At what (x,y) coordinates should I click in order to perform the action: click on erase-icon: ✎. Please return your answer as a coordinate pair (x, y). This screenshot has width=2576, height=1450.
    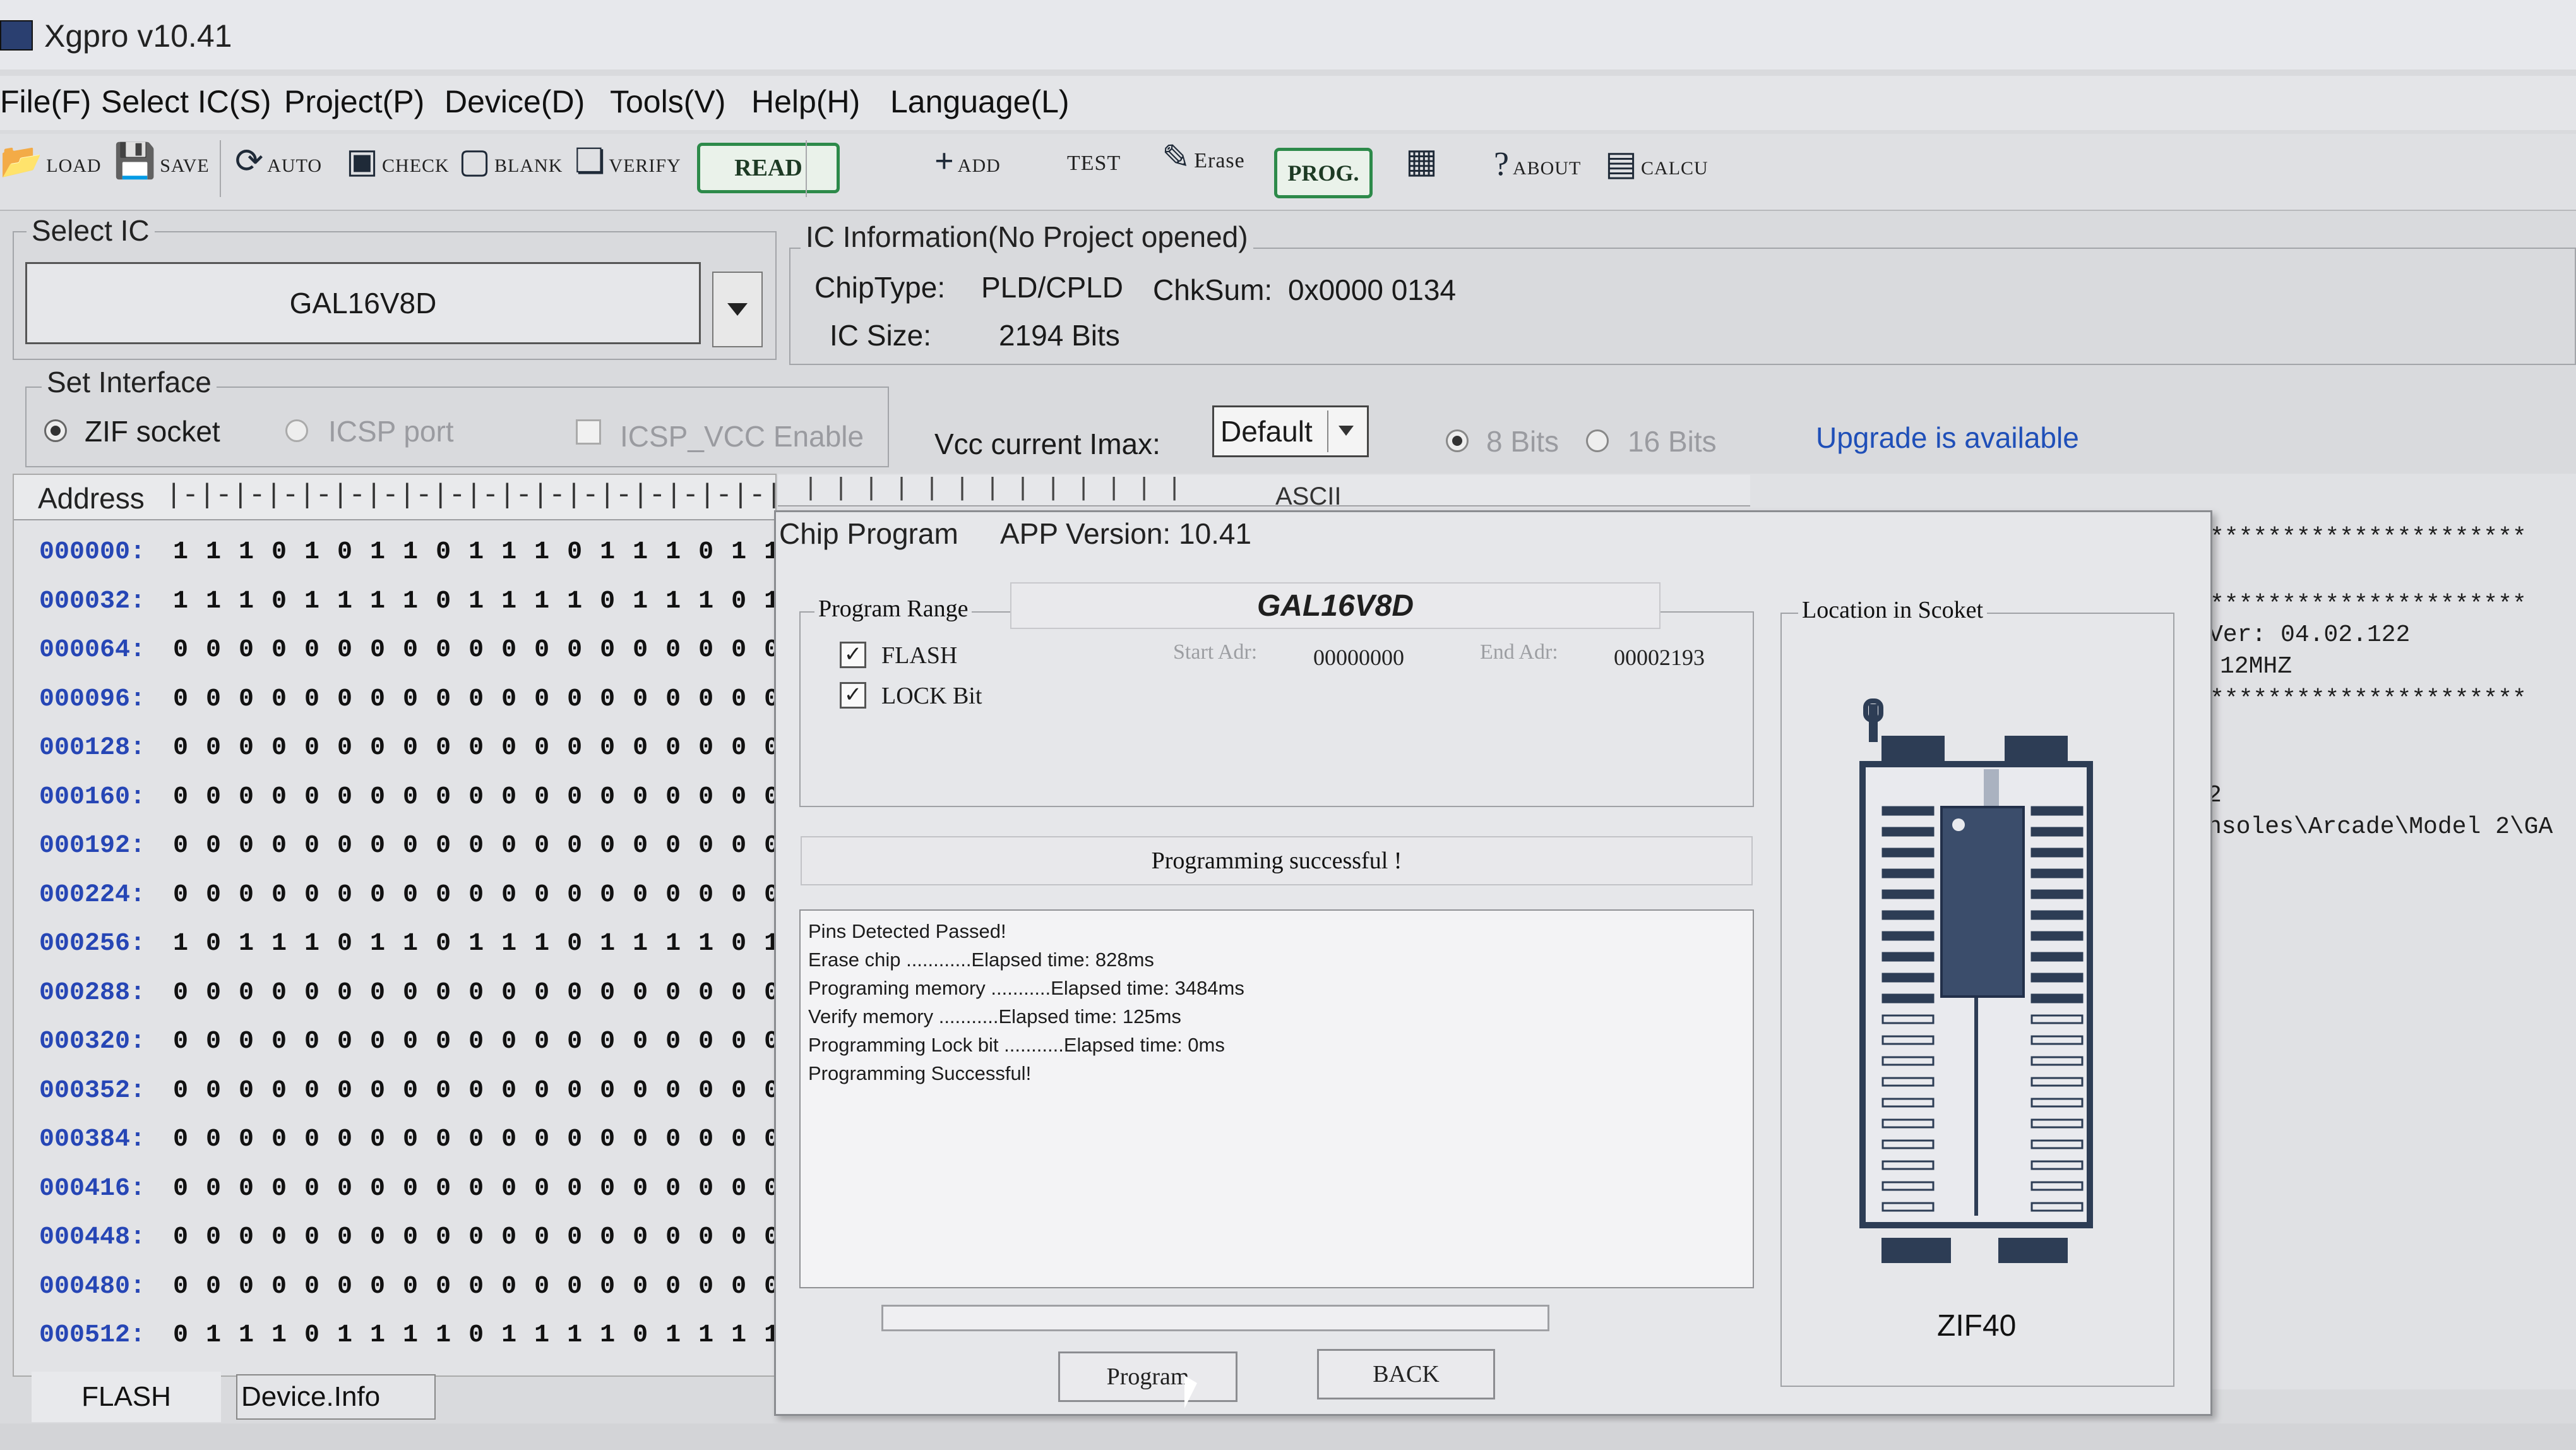
    Looking at the image, I should click on (1176, 157).